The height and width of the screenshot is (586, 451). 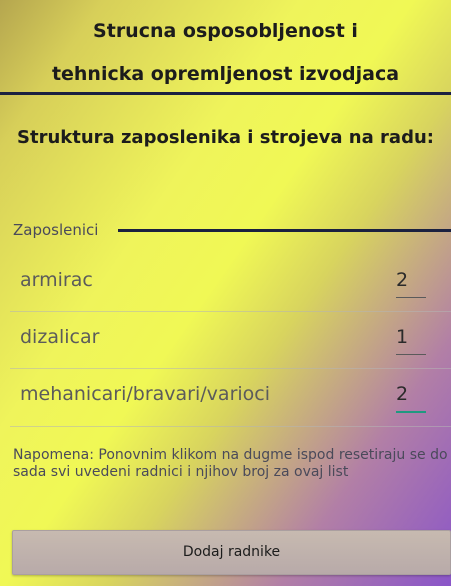 What do you see at coordinates (411, 412) in the screenshot?
I see `input-underline-focused` at bounding box center [411, 412].